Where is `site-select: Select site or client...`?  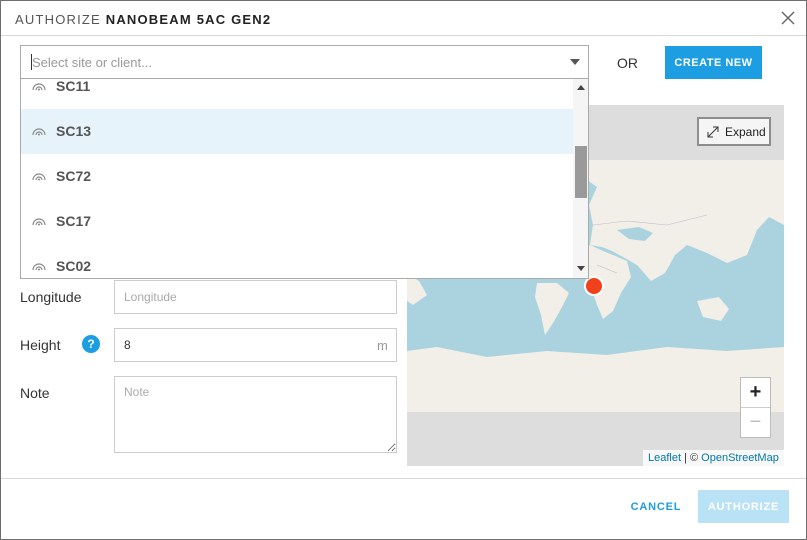
site-select: Select site or client... is located at coordinates (304, 62).